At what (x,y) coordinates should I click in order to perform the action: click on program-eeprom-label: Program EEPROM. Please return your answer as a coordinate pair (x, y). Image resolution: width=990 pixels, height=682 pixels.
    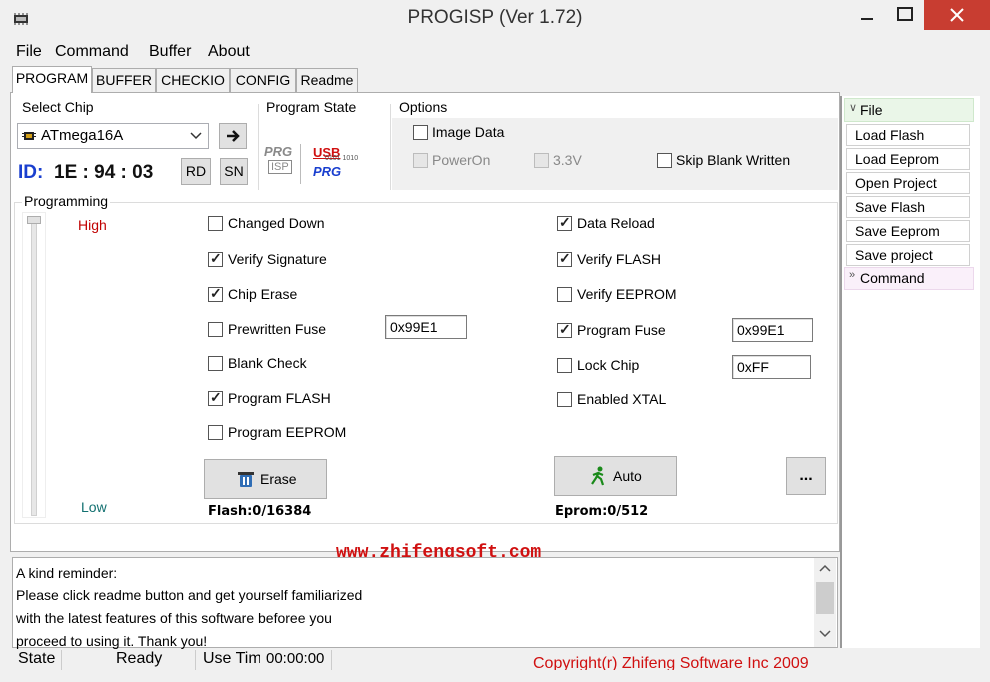
    Looking at the image, I should click on (287, 432).